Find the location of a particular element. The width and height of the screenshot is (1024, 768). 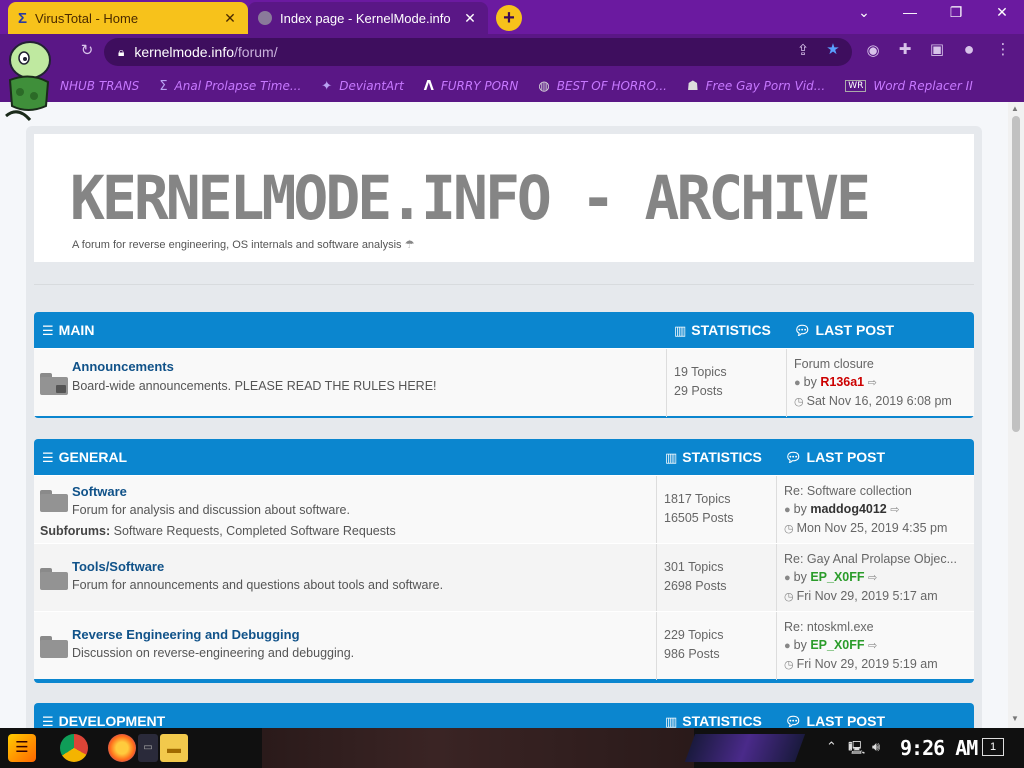

forum-title: Announcements is located at coordinates (123, 366).